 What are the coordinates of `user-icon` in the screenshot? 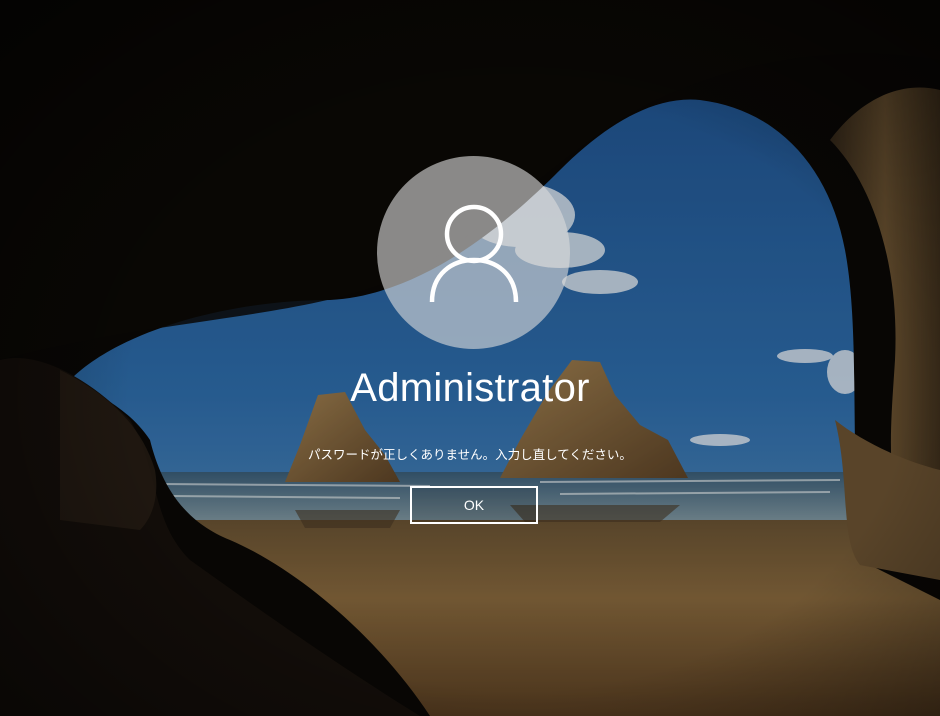 It's located at (473, 253).